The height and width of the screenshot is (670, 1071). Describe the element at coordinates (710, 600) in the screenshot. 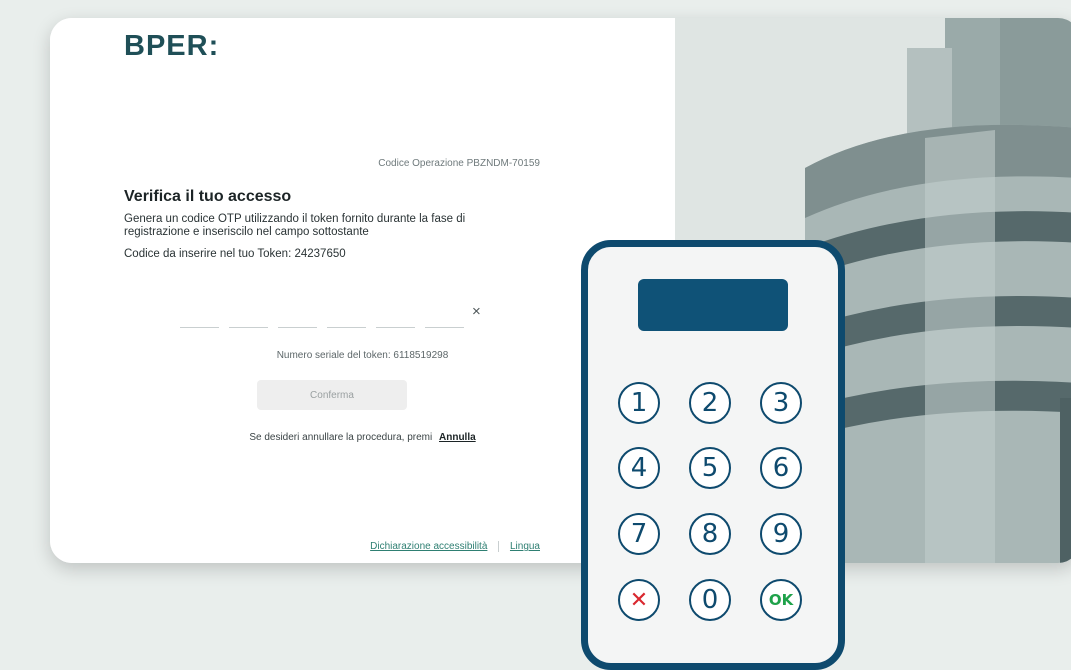

I see `token-key-0: 0` at that location.